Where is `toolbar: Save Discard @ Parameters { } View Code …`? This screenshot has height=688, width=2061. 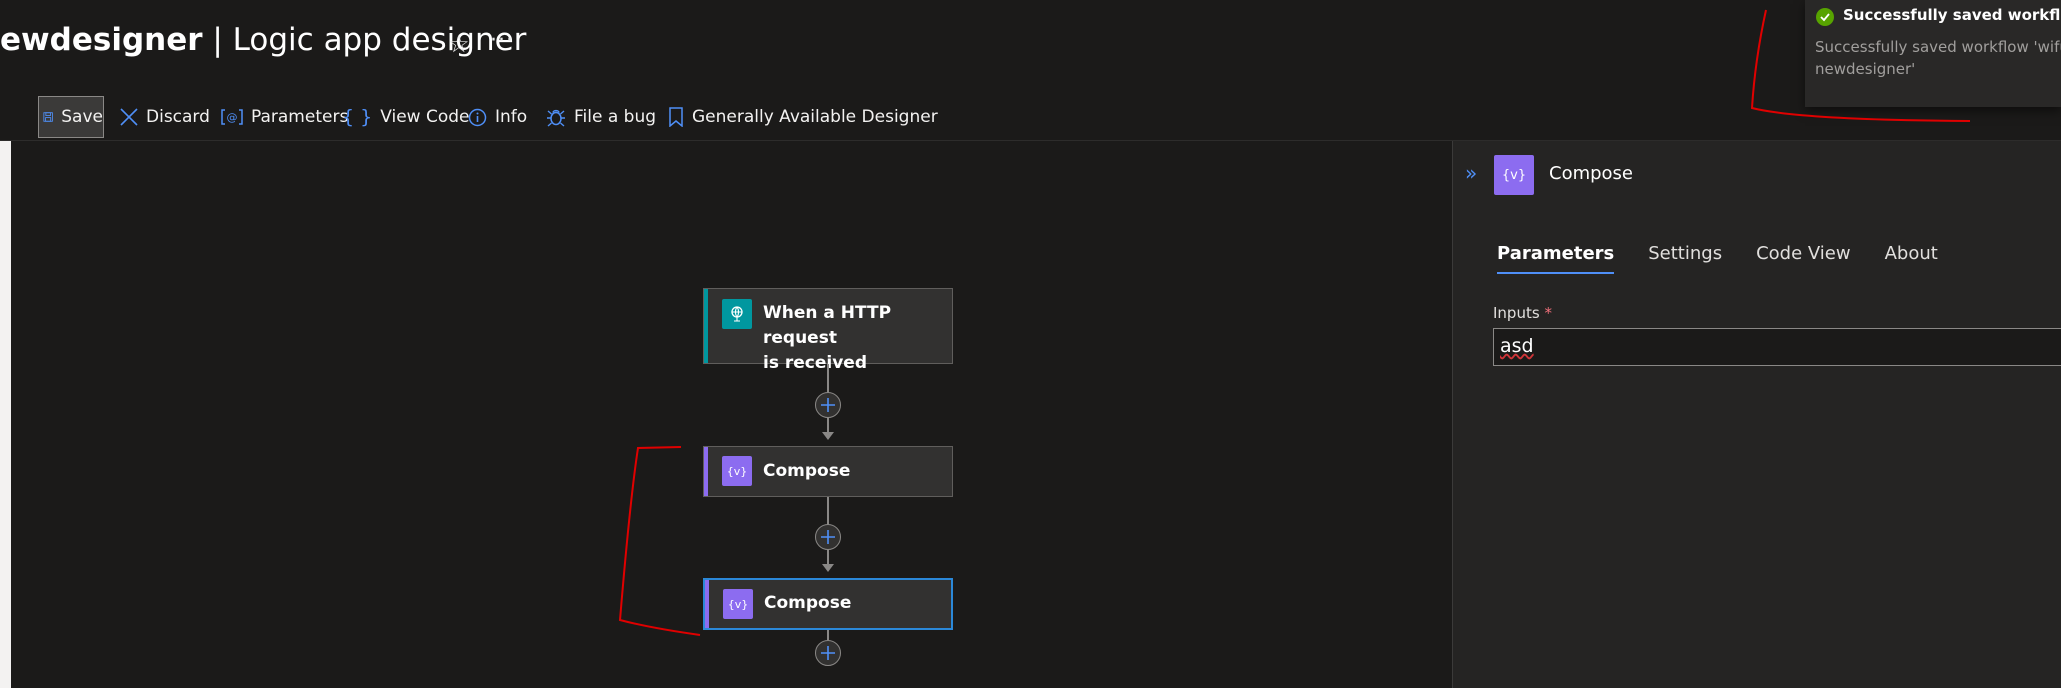
toolbar: Save Discard @ Parameters { } View Code … is located at coordinates (1030, 118).